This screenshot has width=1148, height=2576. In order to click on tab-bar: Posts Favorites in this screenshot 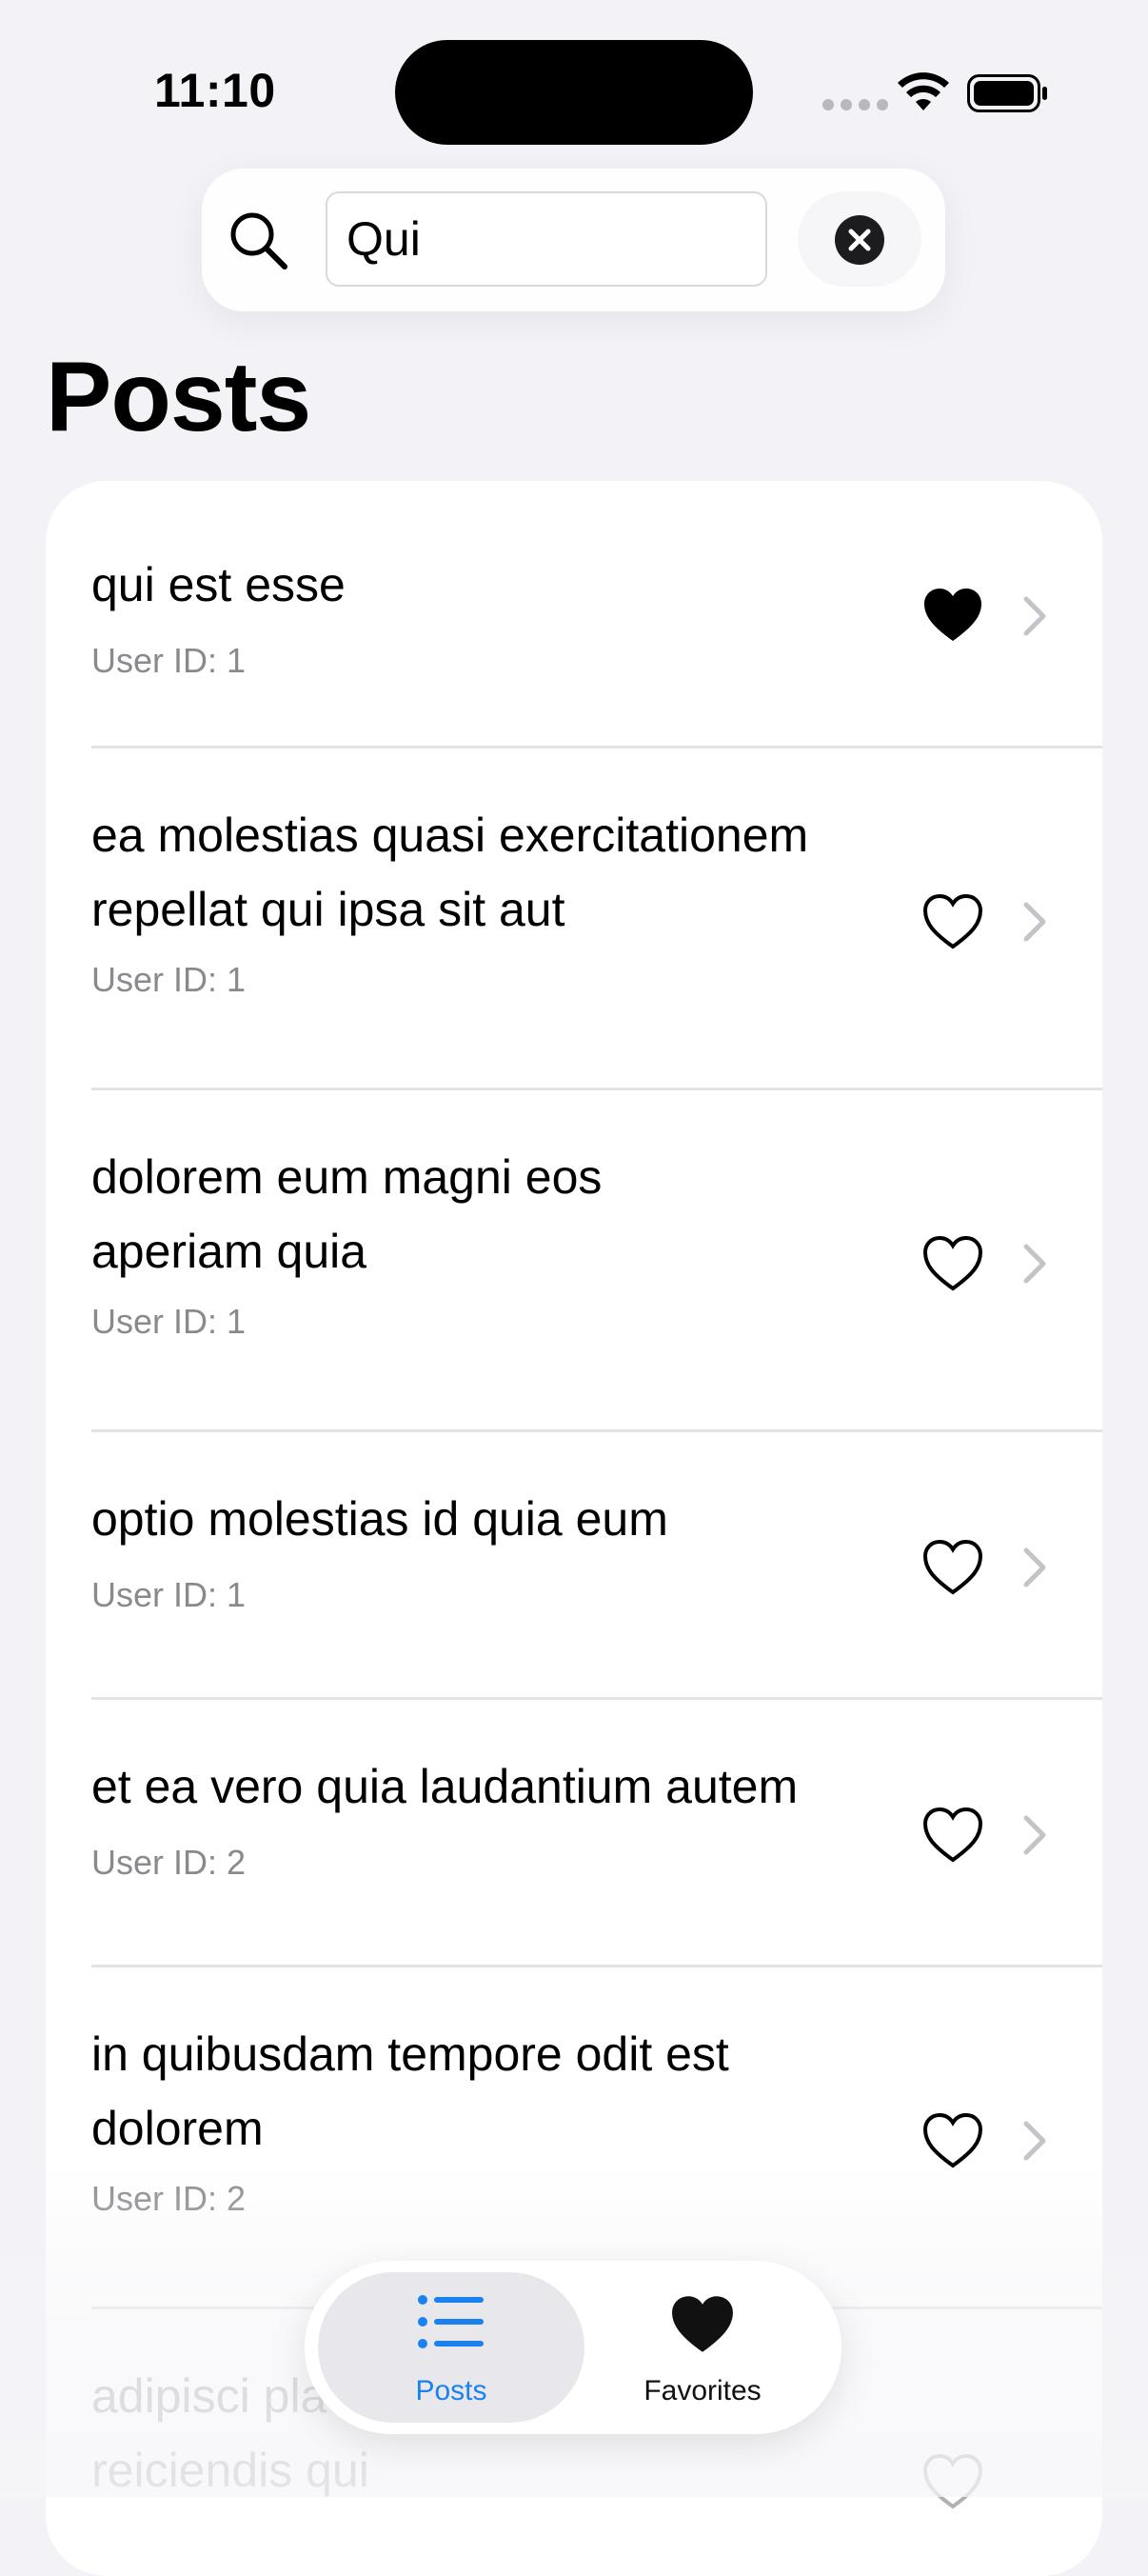, I will do `click(573, 2348)`.